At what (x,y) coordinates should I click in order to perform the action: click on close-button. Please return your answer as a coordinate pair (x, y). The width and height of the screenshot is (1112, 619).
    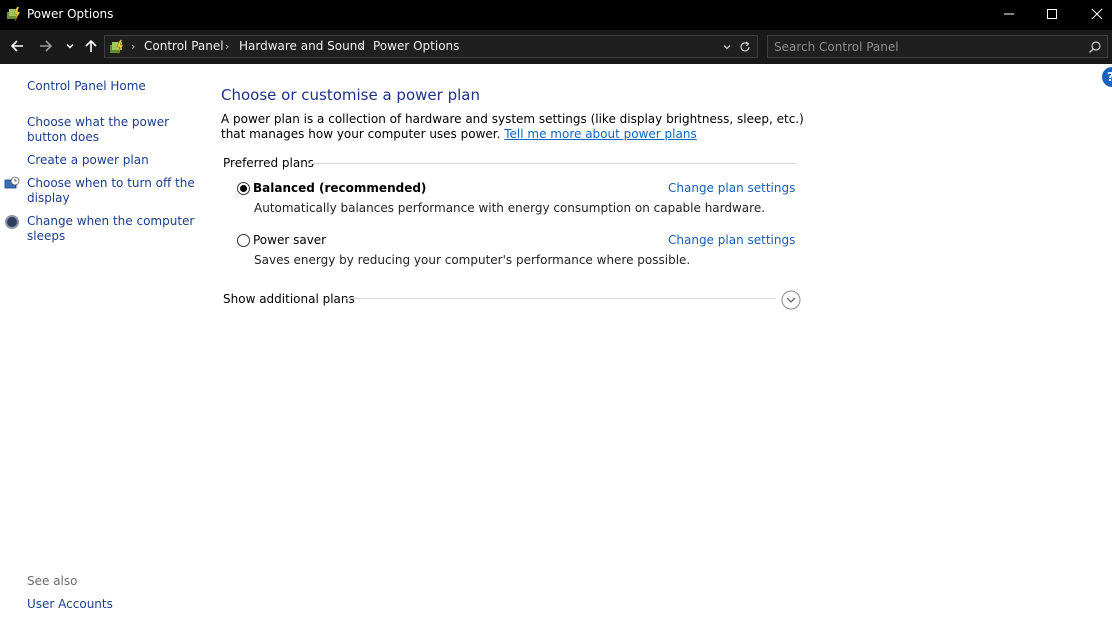
    Looking at the image, I should click on (1093, 15).